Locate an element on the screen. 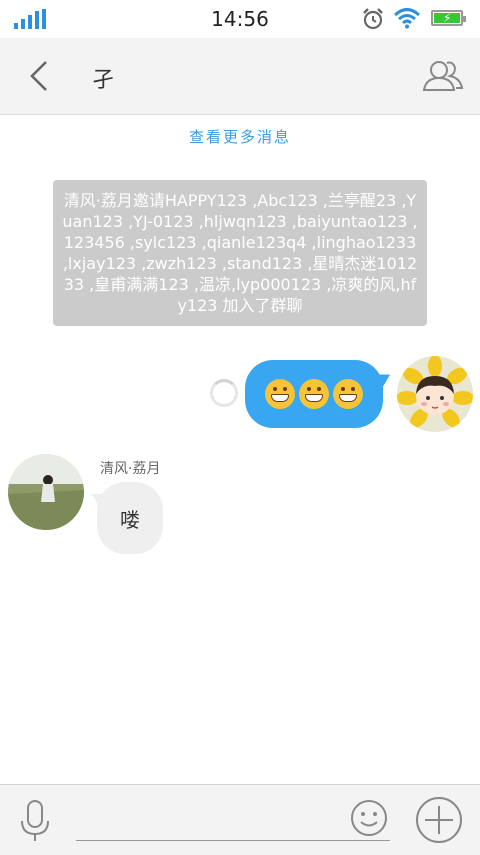 This screenshot has width=480, height=855. incoming-message-bubble: 喽 is located at coordinates (125, 518).